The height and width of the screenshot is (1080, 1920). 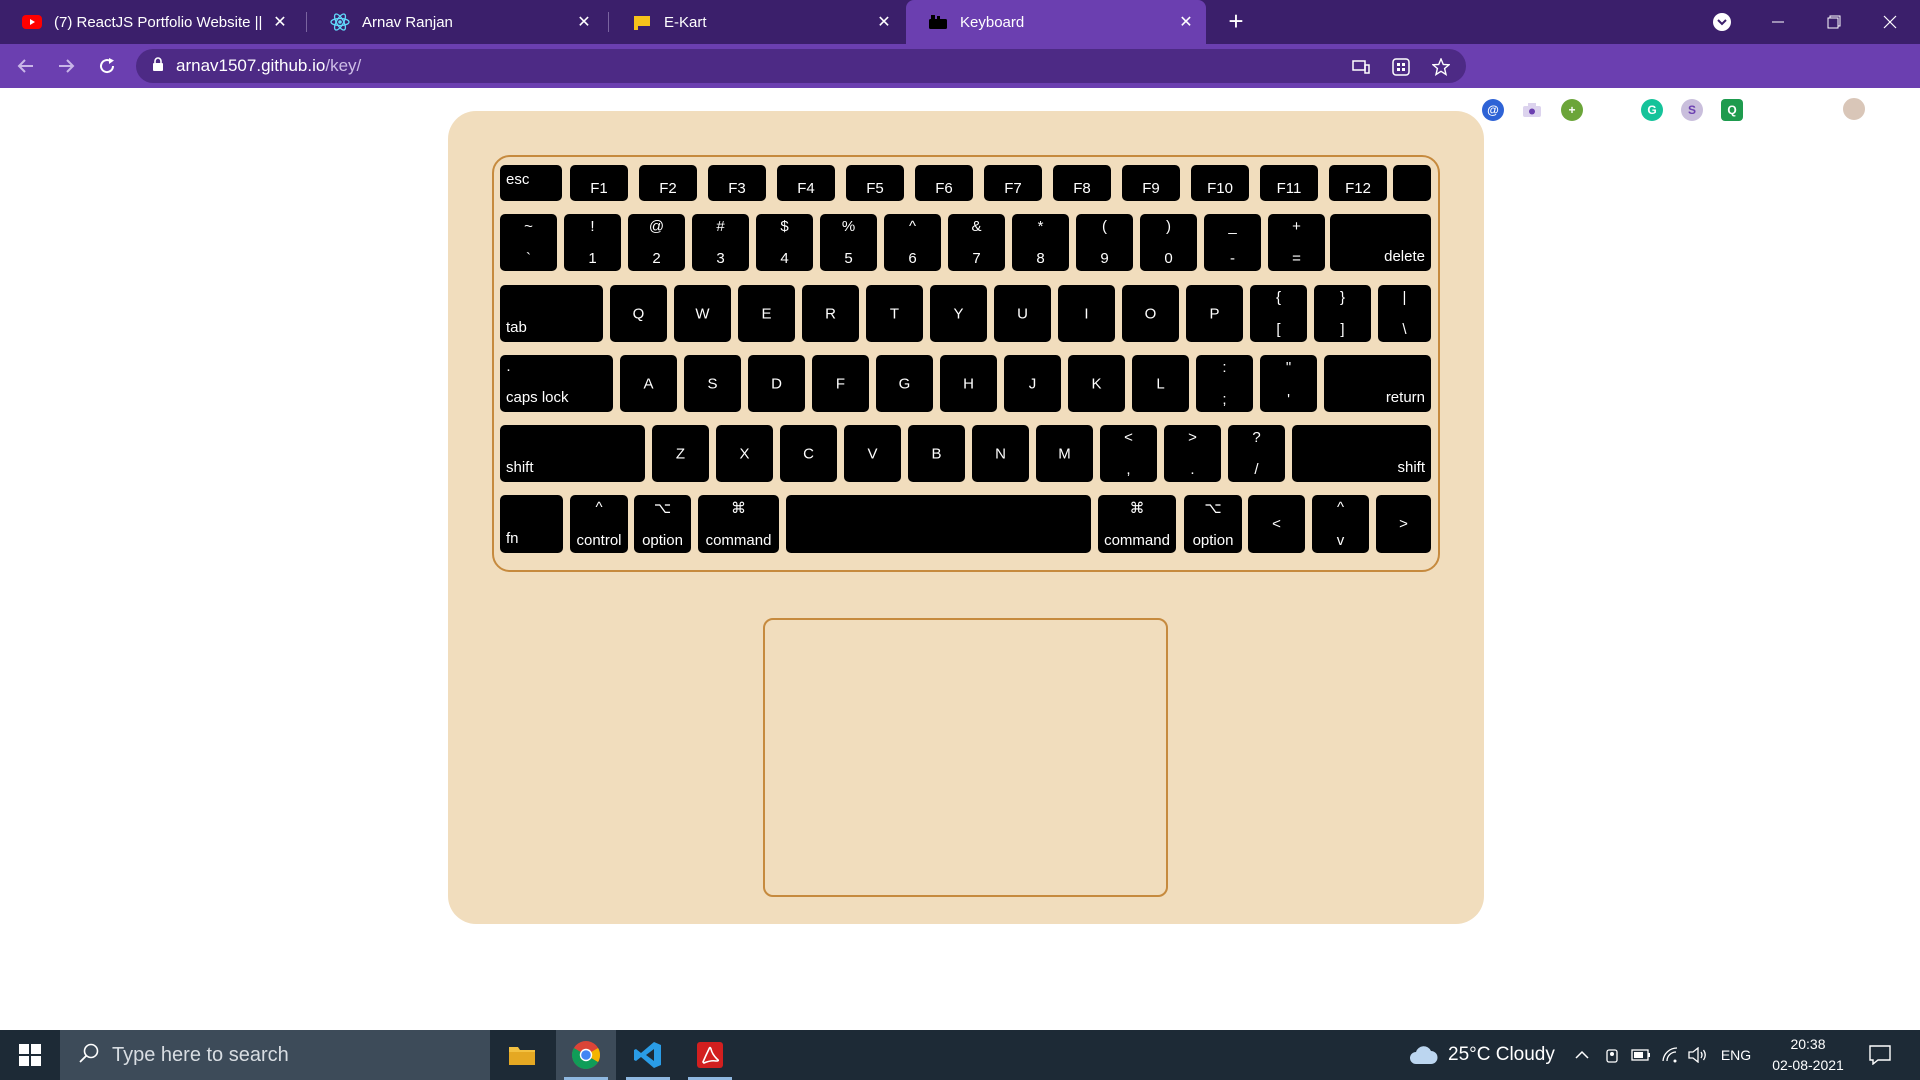 I want to click on key-caps-lock: · caps lock, so click(x=556, y=383).